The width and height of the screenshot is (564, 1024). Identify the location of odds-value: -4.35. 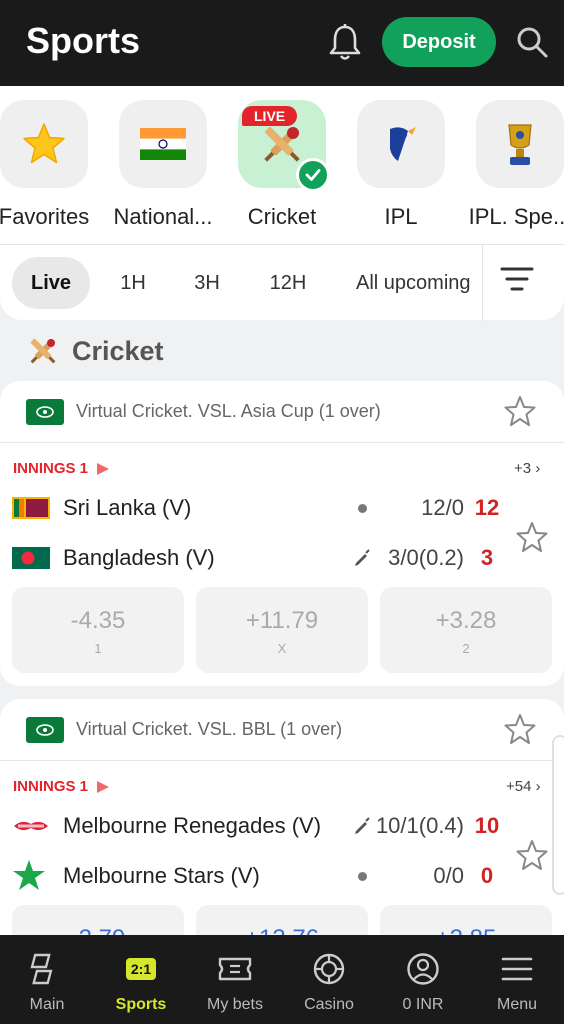
(98, 620).